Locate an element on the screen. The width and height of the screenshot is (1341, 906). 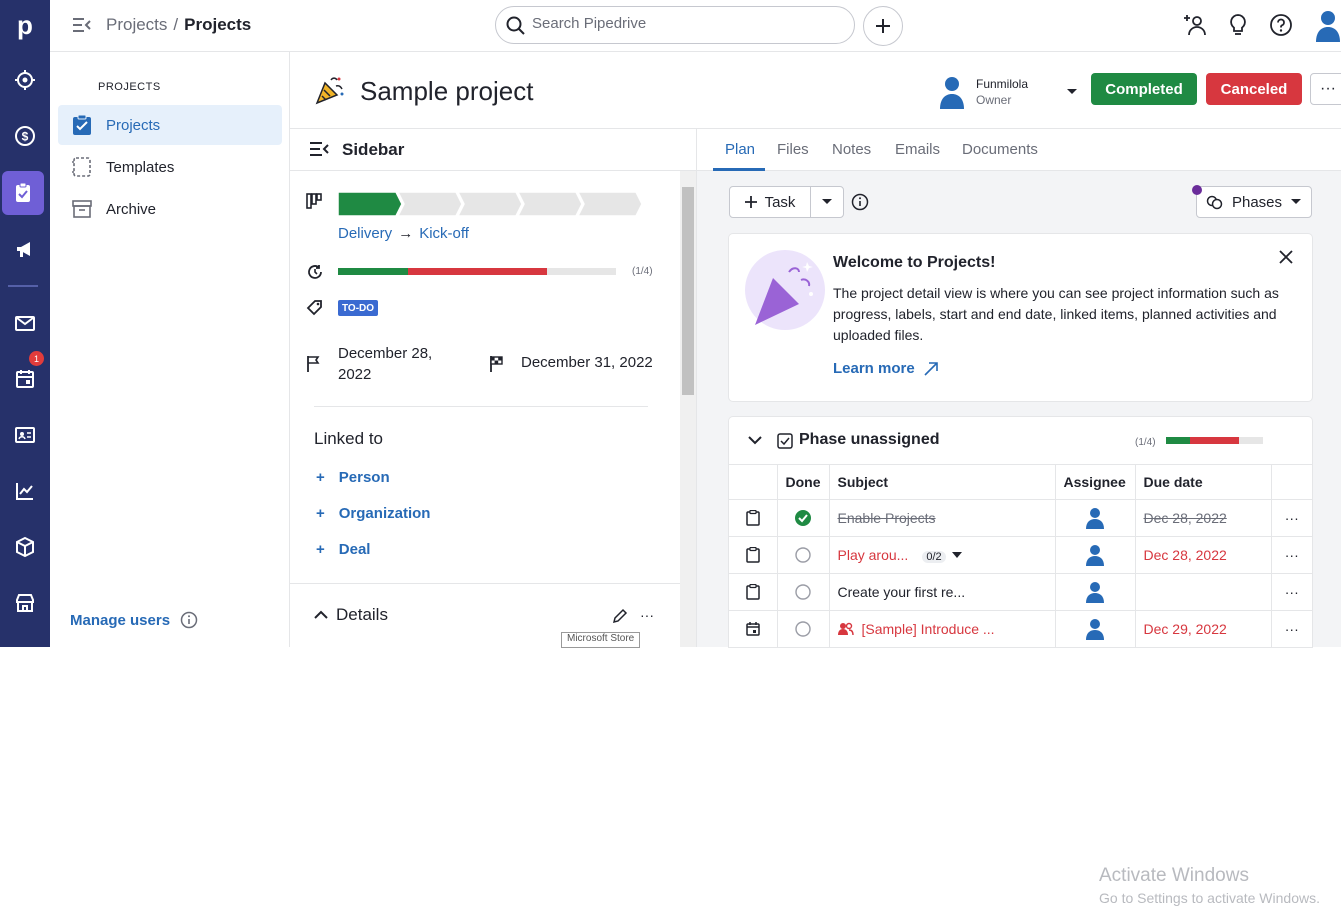
pipedrive-logo: p is located at coordinates (25, 25).